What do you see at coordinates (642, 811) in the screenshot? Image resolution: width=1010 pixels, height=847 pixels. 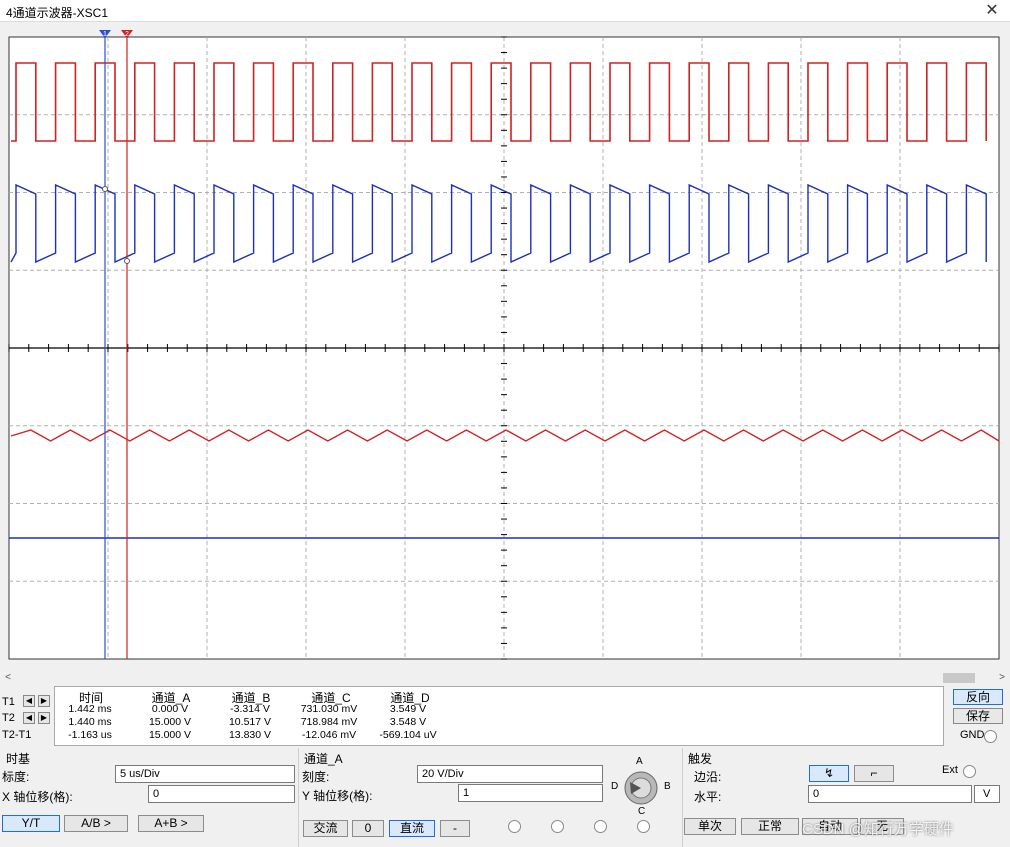 I see `selector-label-c: C` at bounding box center [642, 811].